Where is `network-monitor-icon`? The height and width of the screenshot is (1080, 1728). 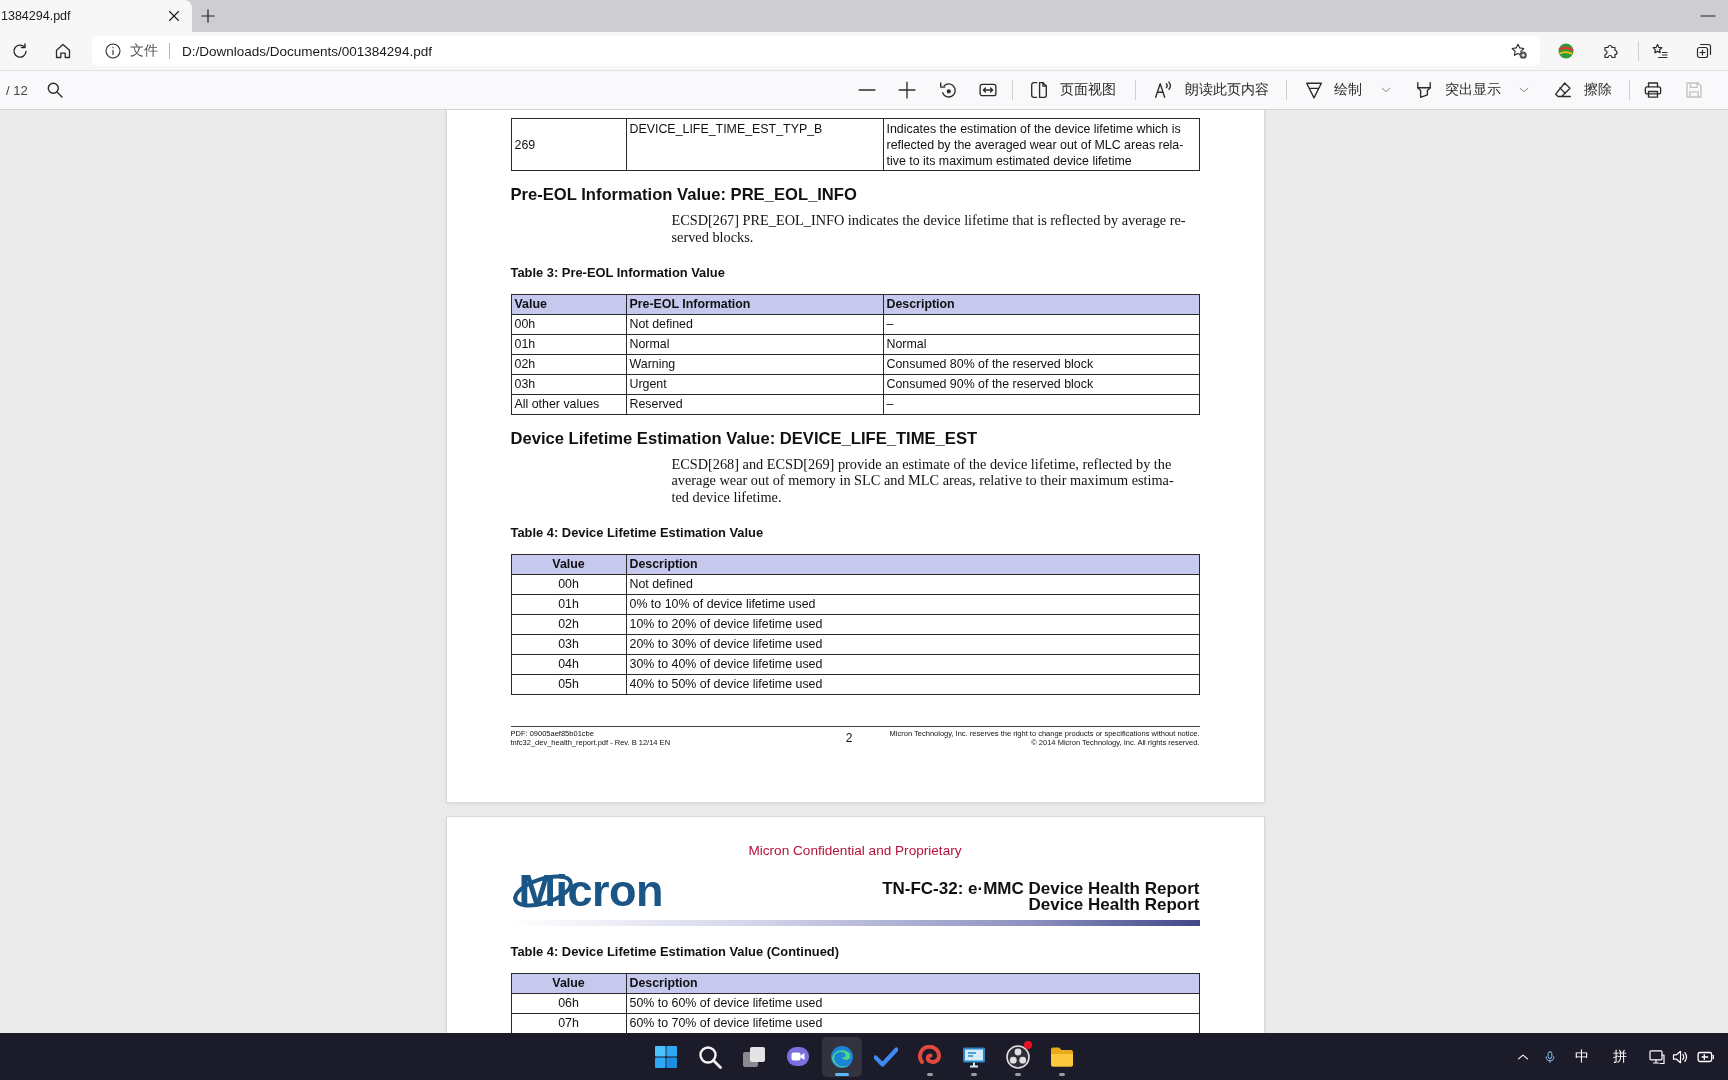
network-monitor-icon is located at coordinates (1657, 1056).